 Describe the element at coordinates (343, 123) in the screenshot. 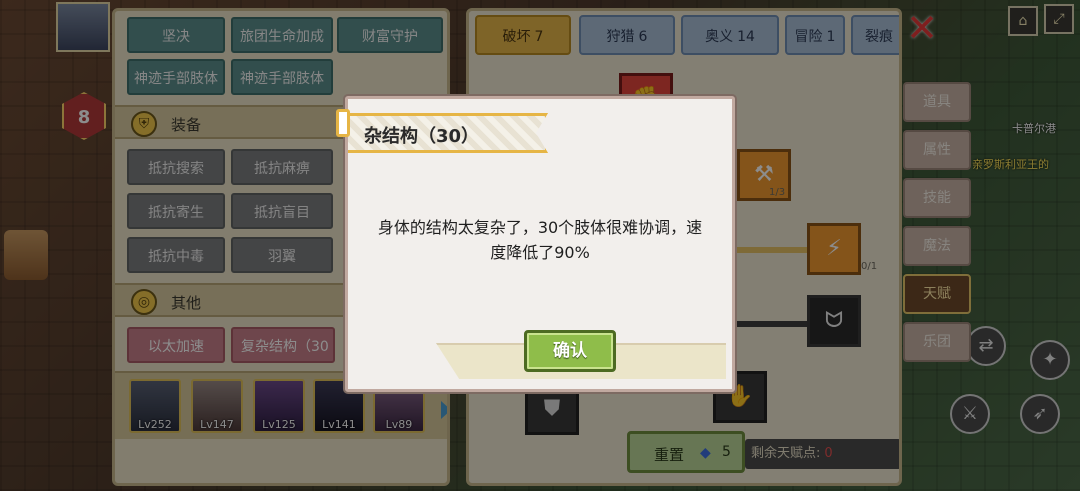

I see `ribbon-clip-icon` at that location.